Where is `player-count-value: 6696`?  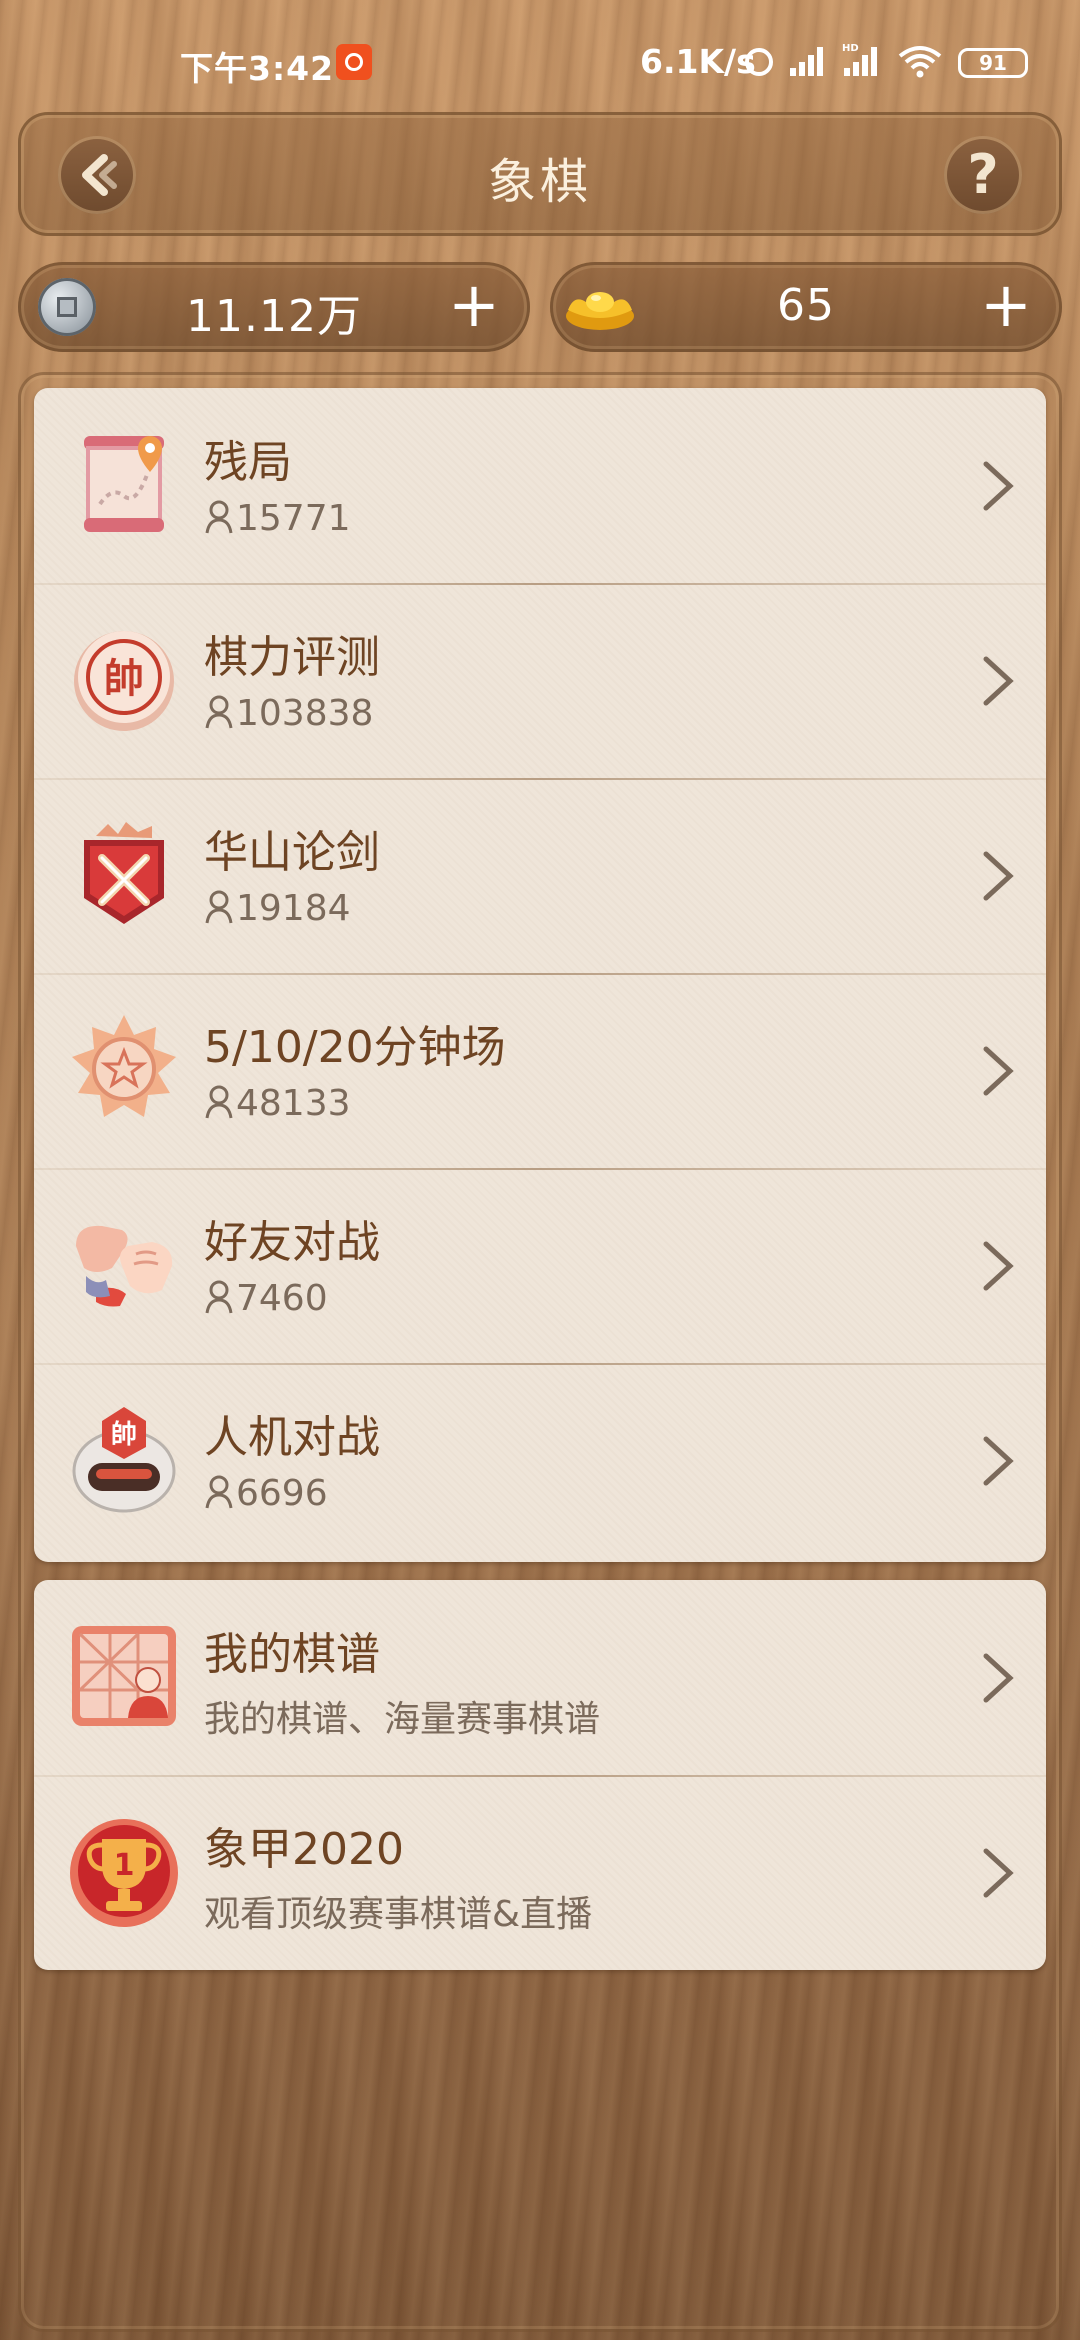 player-count-value: 6696 is located at coordinates (282, 1493).